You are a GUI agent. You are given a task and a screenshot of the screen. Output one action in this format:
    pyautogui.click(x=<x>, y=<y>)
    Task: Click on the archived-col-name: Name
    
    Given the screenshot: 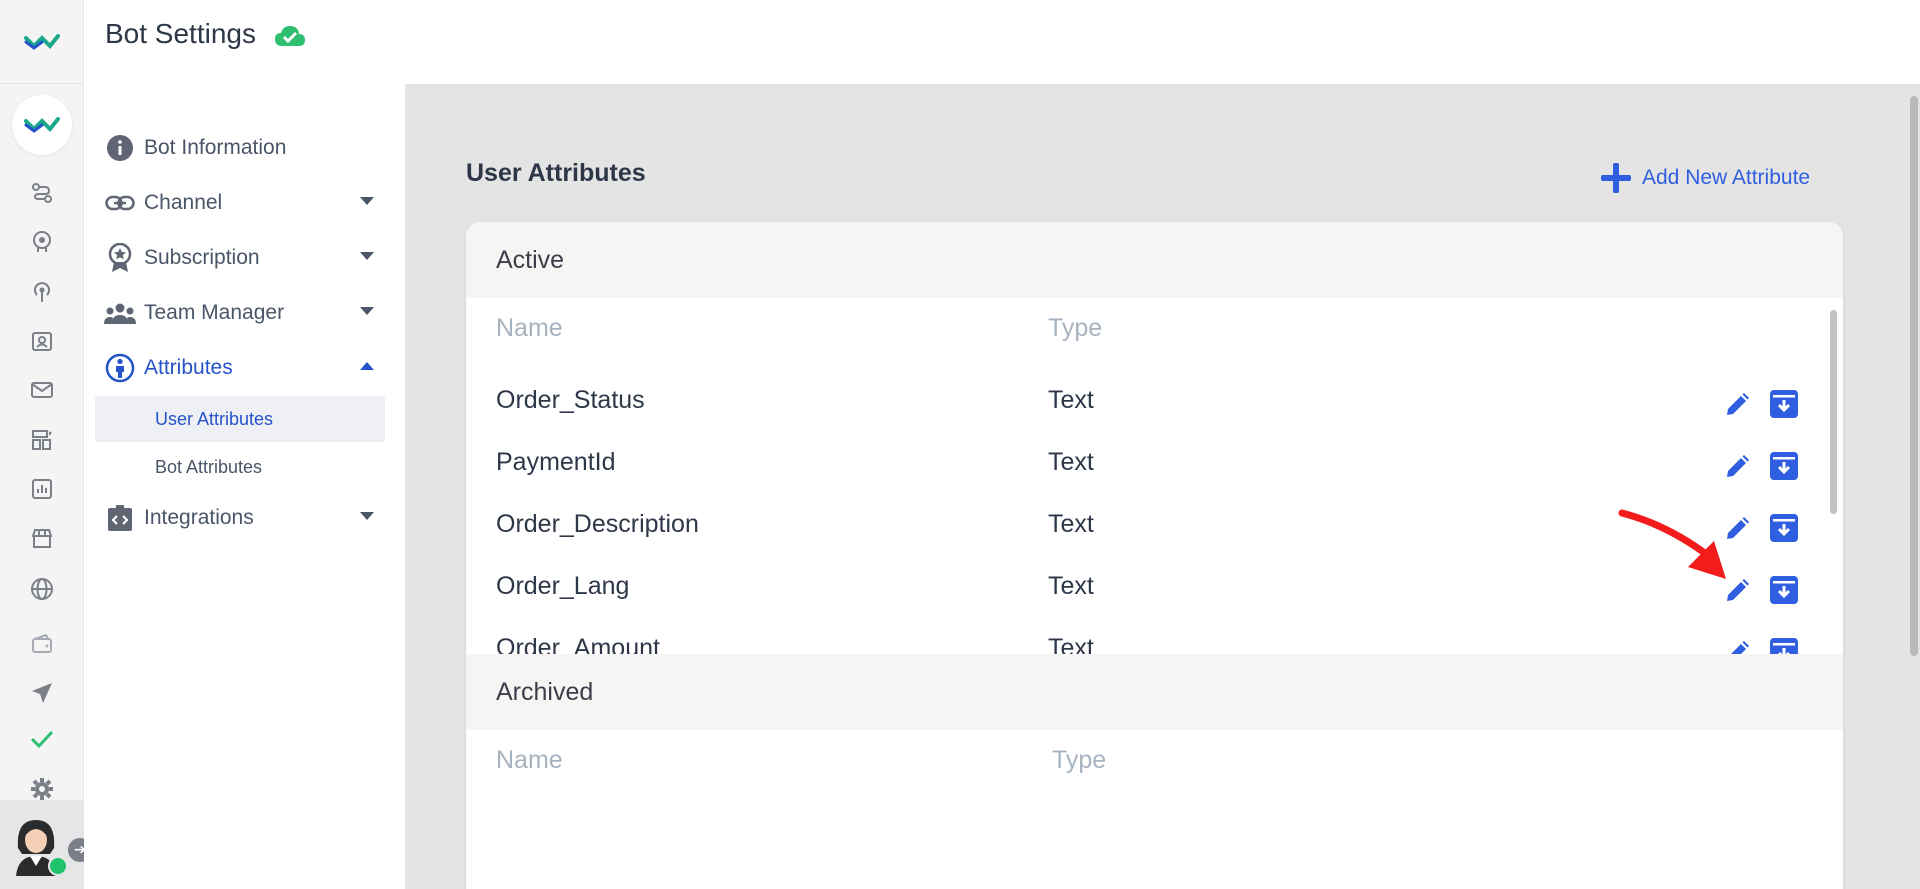 What is the action you would take?
    pyautogui.click(x=529, y=760)
    